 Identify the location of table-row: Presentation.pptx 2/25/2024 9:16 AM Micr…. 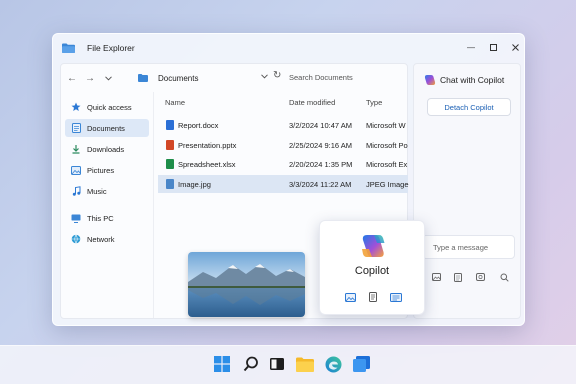
(283, 145).